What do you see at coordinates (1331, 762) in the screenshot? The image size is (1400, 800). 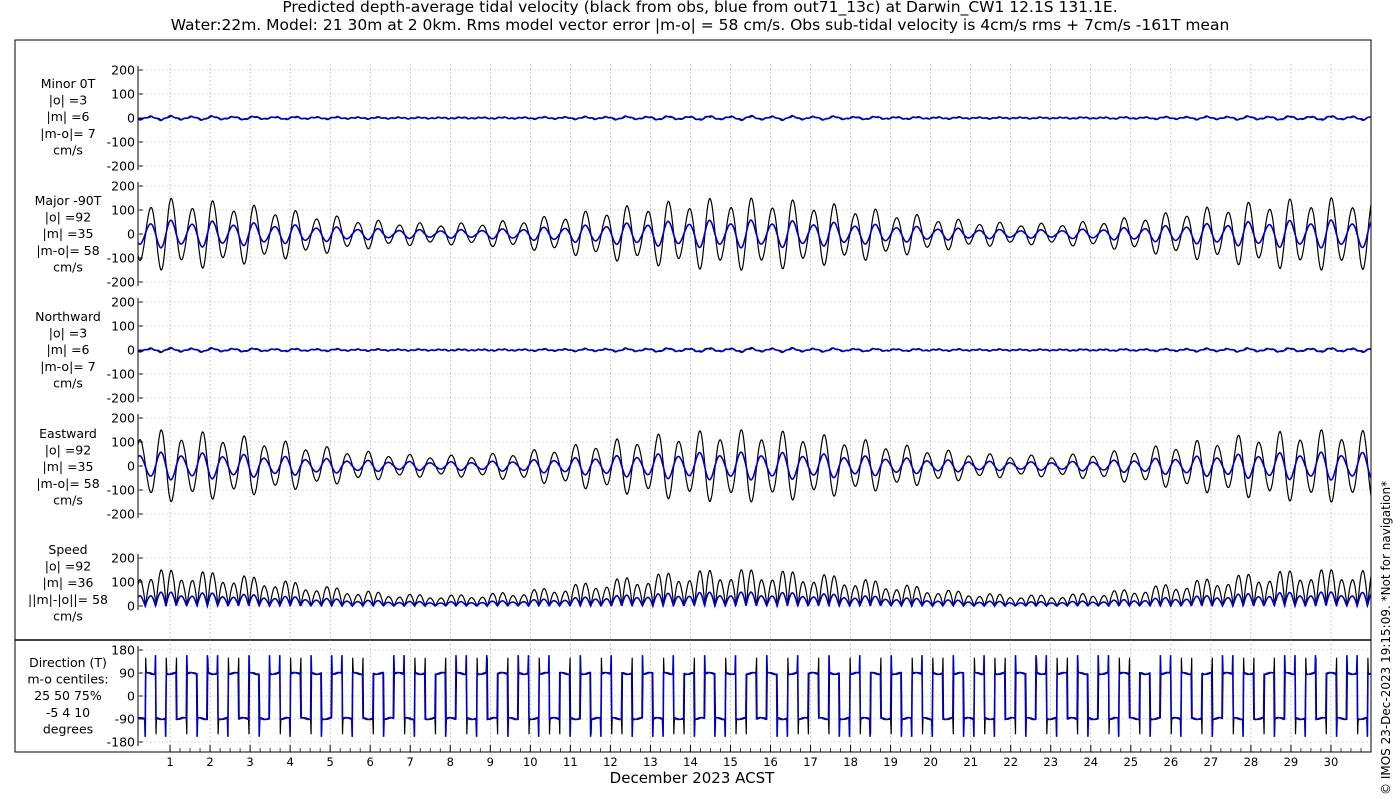 I see `x-tick-label: 30` at bounding box center [1331, 762].